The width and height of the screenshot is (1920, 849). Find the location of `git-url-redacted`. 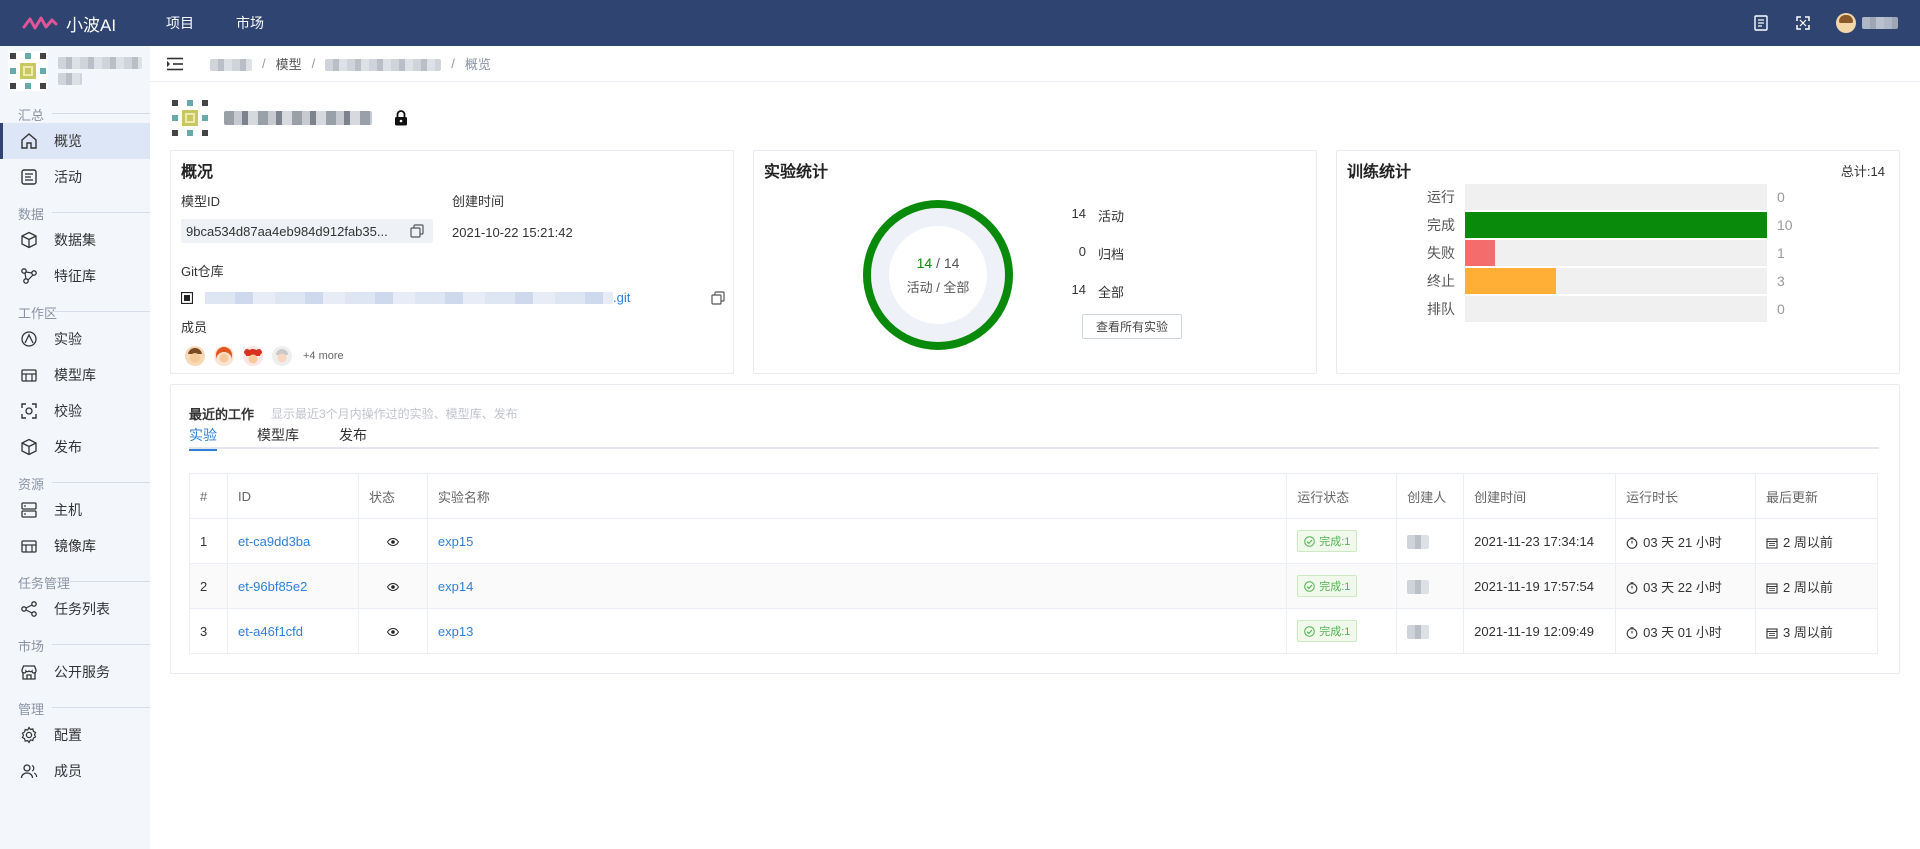

git-url-redacted is located at coordinates (409, 297).